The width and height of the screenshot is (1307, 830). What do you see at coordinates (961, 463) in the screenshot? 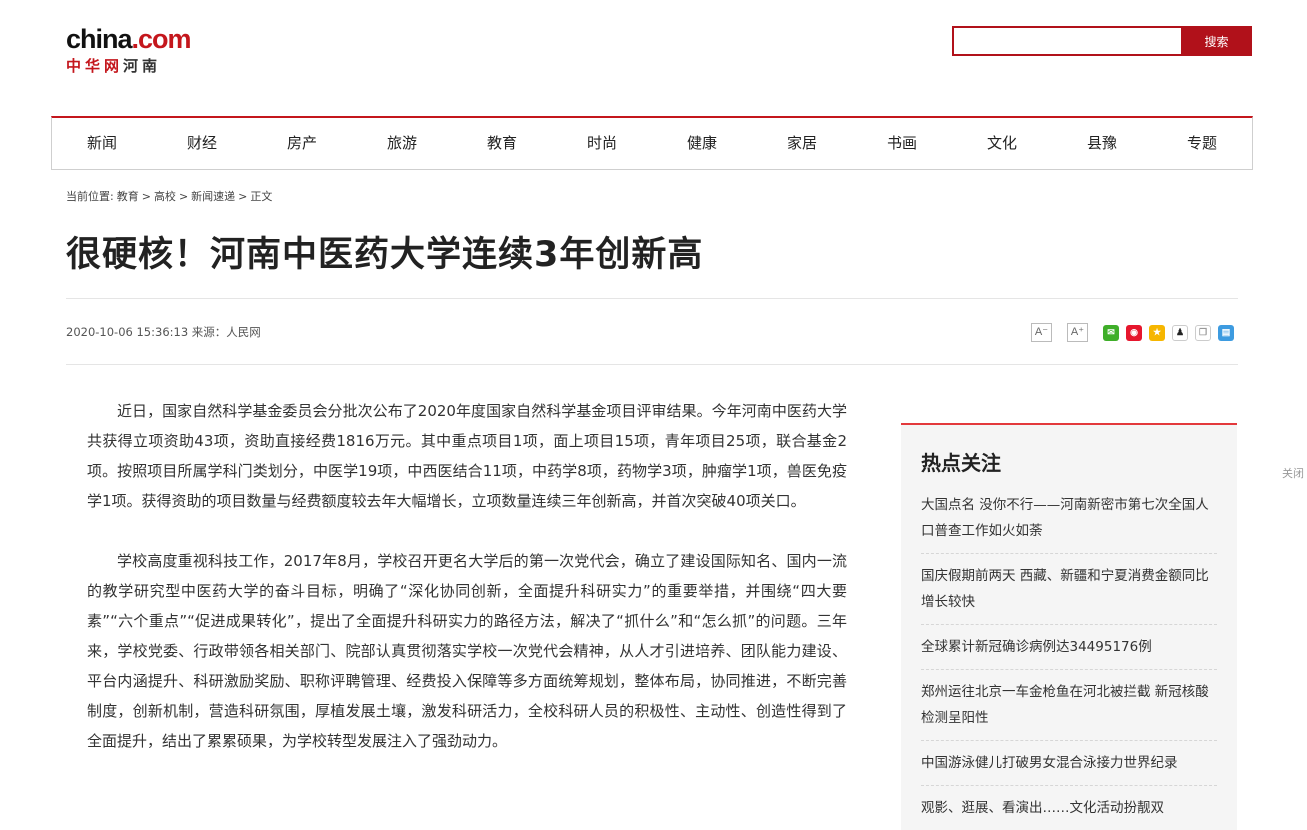
I see `hot-topics-title: 热点关注` at bounding box center [961, 463].